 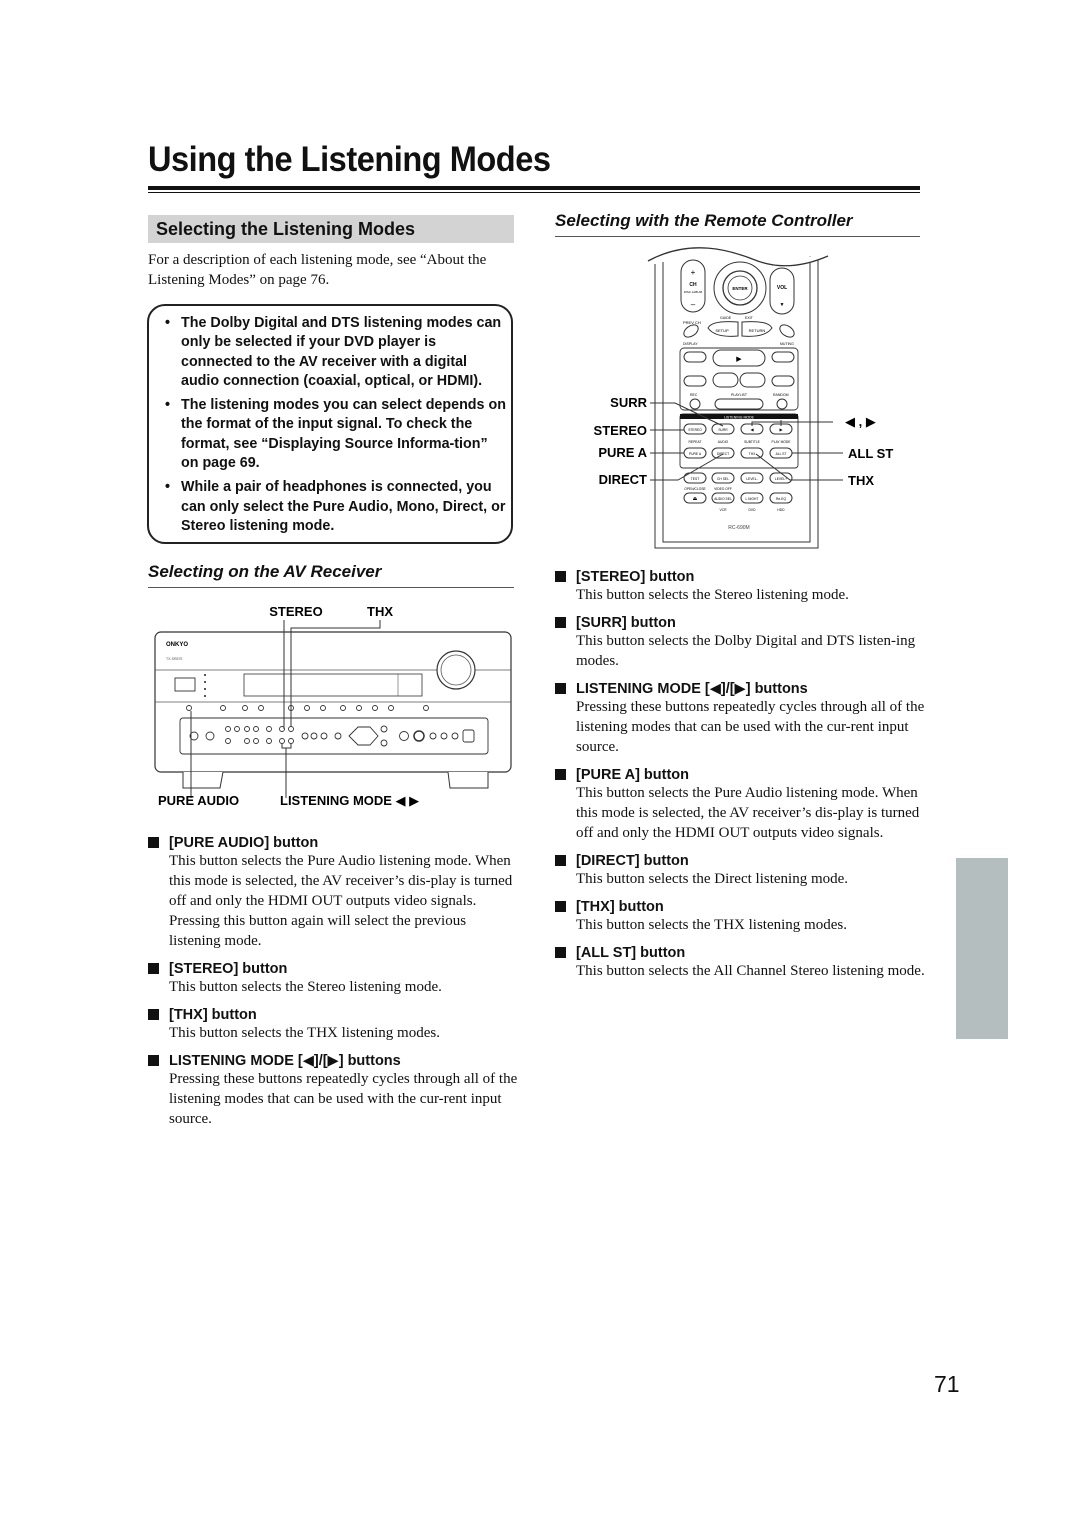 I want to click on enter-button-label: ENTER, so click(x=740, y=288).